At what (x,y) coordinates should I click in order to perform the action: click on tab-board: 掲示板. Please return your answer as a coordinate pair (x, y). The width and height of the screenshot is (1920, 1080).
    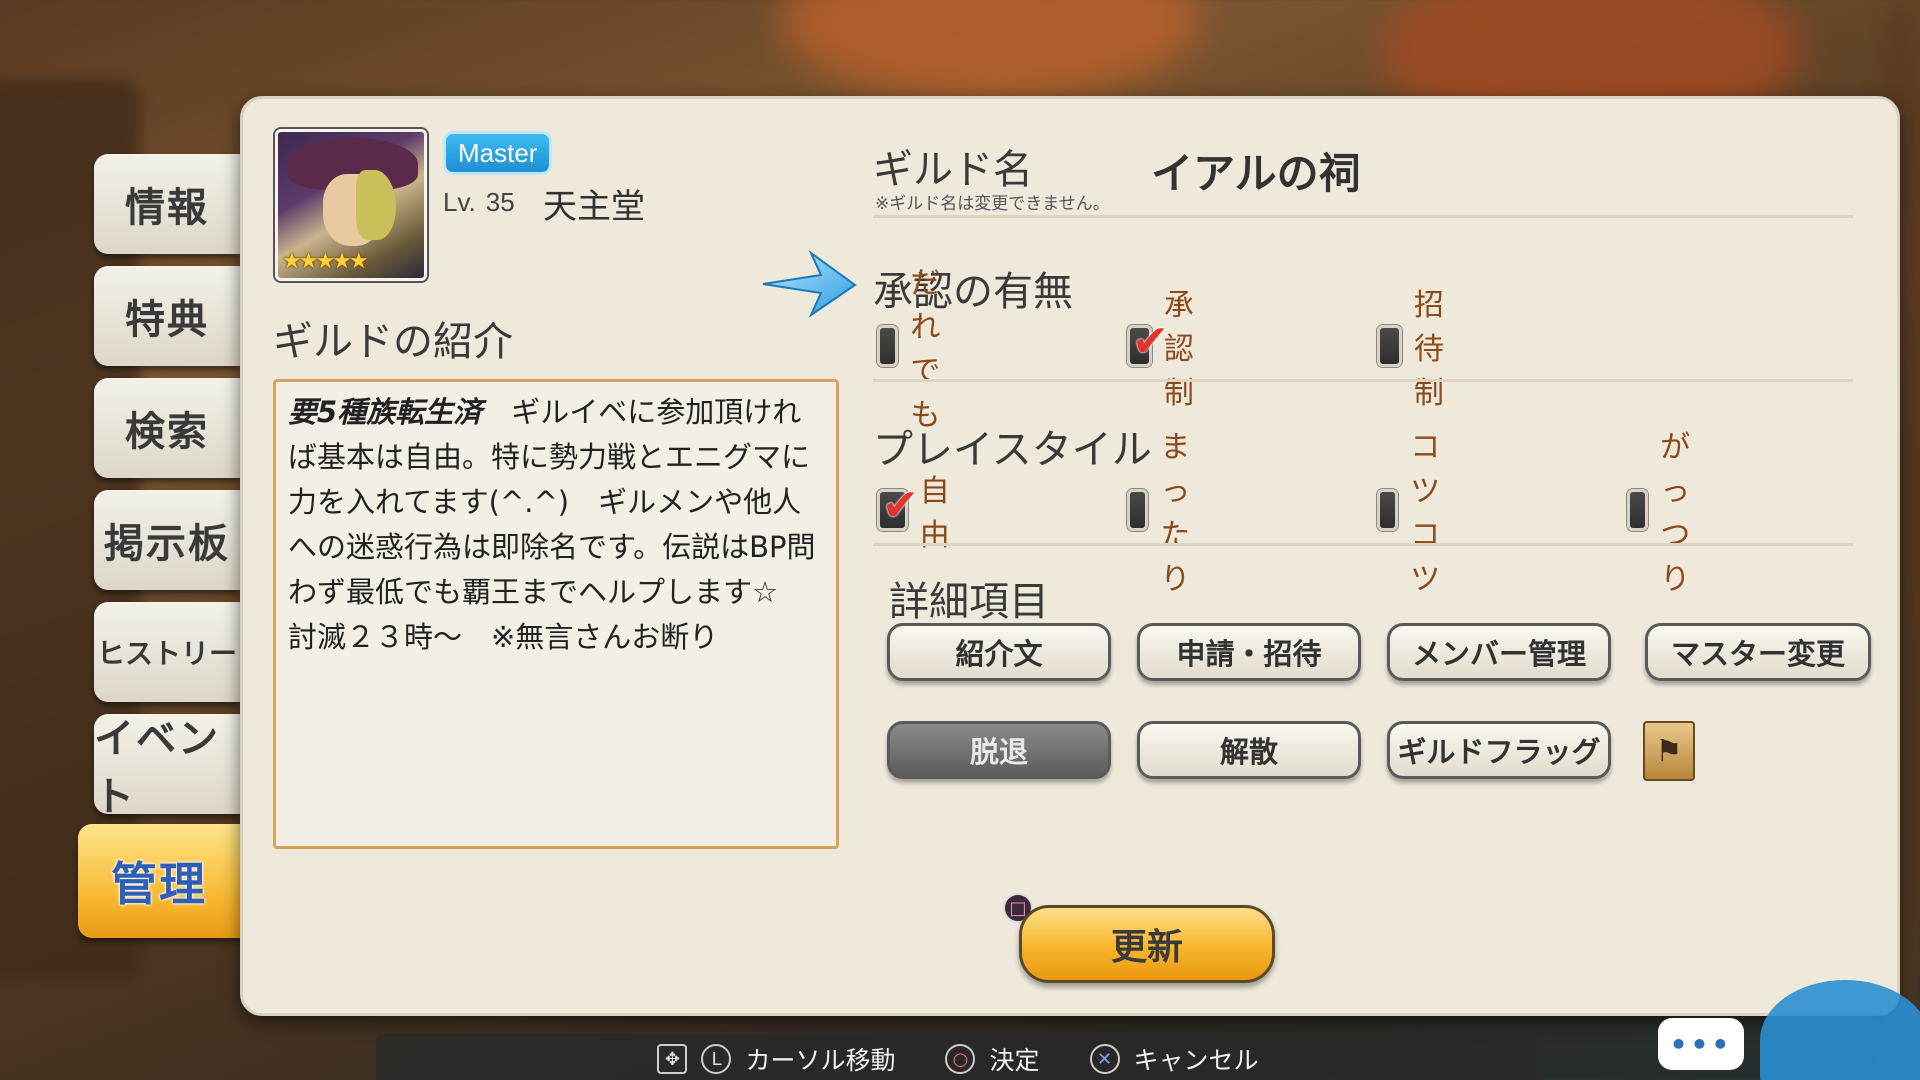
    Looking at the image, I should click on (167, 540).